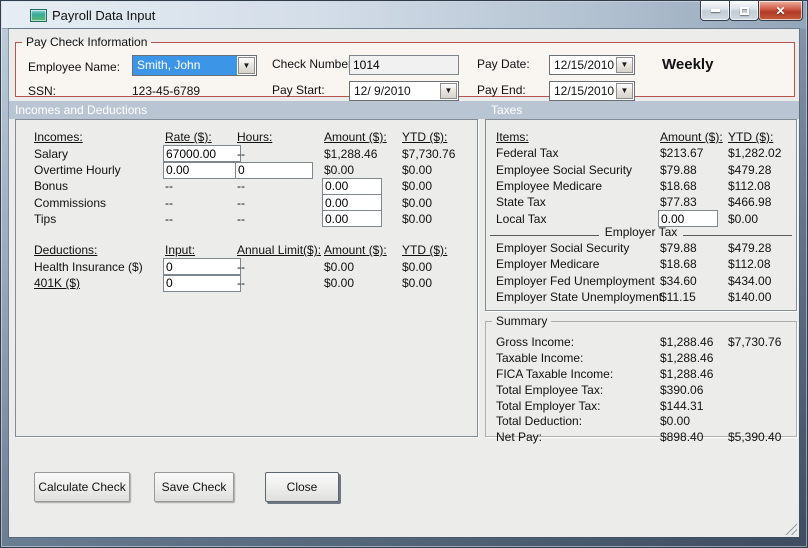 Image resolution: width=808 pixels, height=548 pixels. I want to click on close-button: ✕, so click(780, 11).